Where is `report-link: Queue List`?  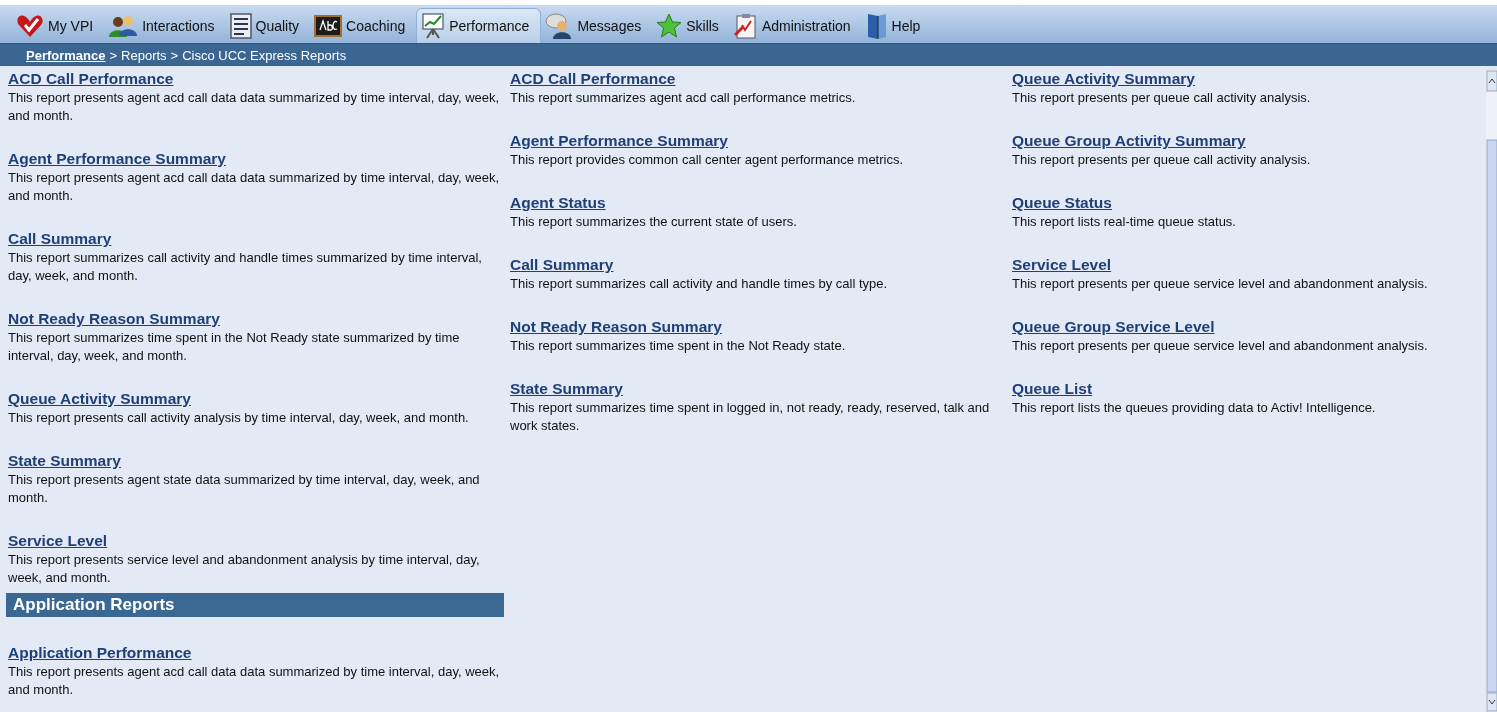 report-link: Queue List is located at coordinates (1051, 389).